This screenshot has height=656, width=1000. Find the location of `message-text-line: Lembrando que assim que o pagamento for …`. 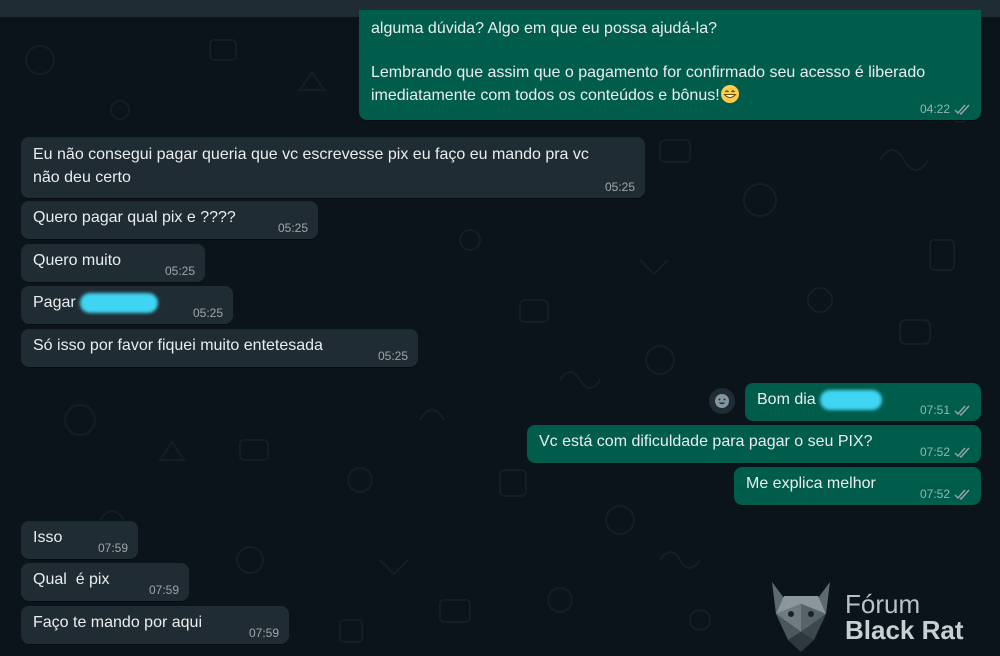

message-text-line: Lembrando que assim que o pagamento for … is located at coordinates (648, 72).